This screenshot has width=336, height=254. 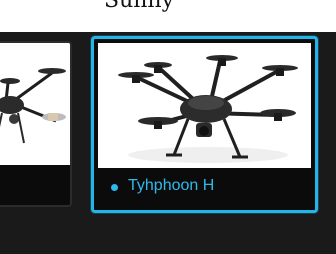 I want to click on status-dot-icon, so click(x=114, y=187).